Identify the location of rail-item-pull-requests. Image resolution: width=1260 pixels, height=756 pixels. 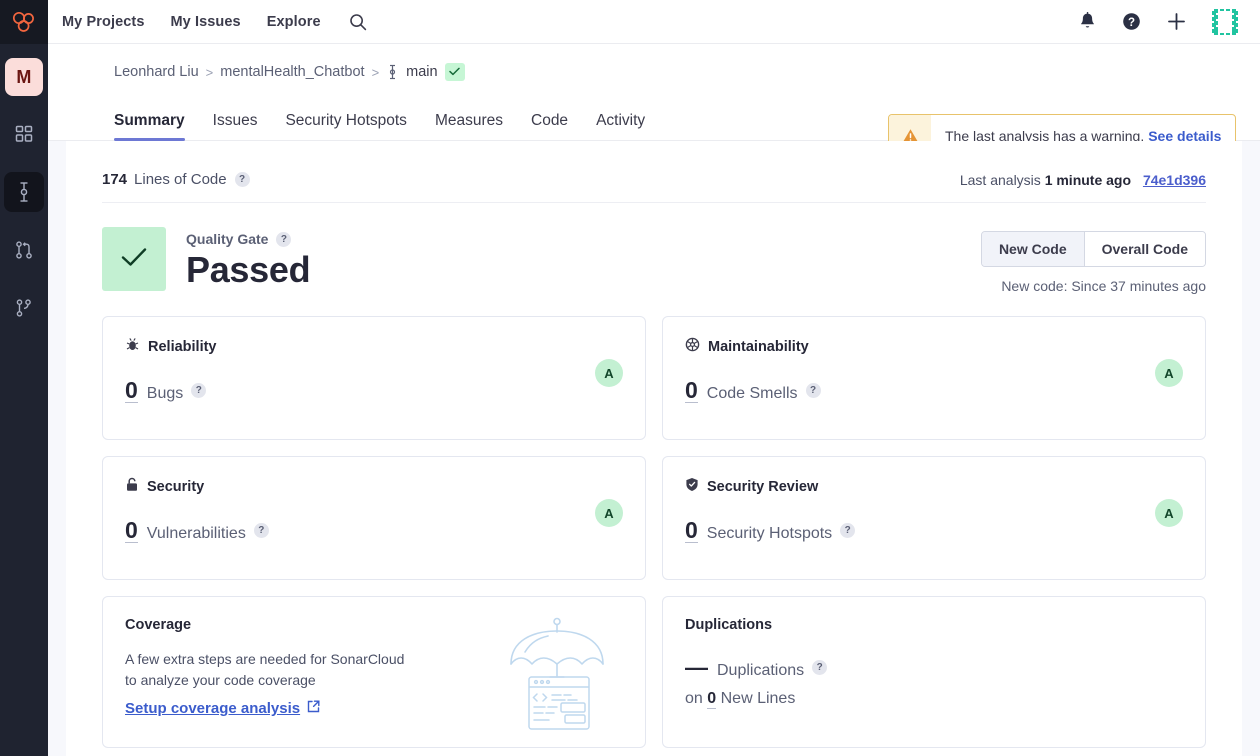
(24, 250).